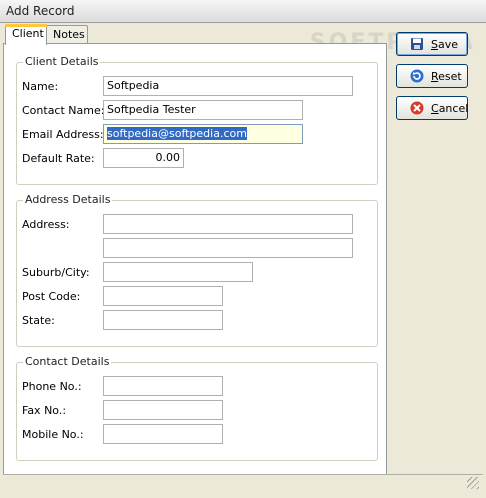  What do you see at coordinates (40, 86) in the screenshot?
I see `name-label: Name:` at bounding box center [40, 86].